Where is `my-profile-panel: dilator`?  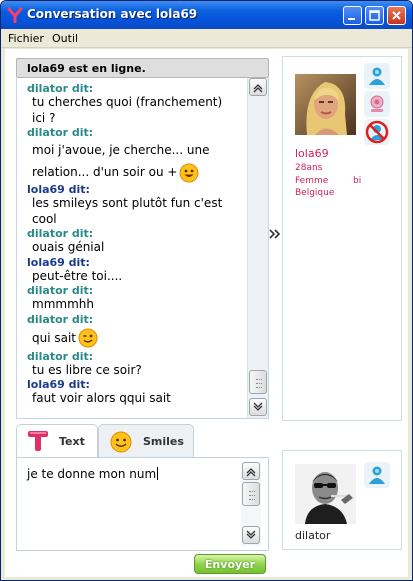
my-profile-panel: dilator is located at coordinates (342, 500).